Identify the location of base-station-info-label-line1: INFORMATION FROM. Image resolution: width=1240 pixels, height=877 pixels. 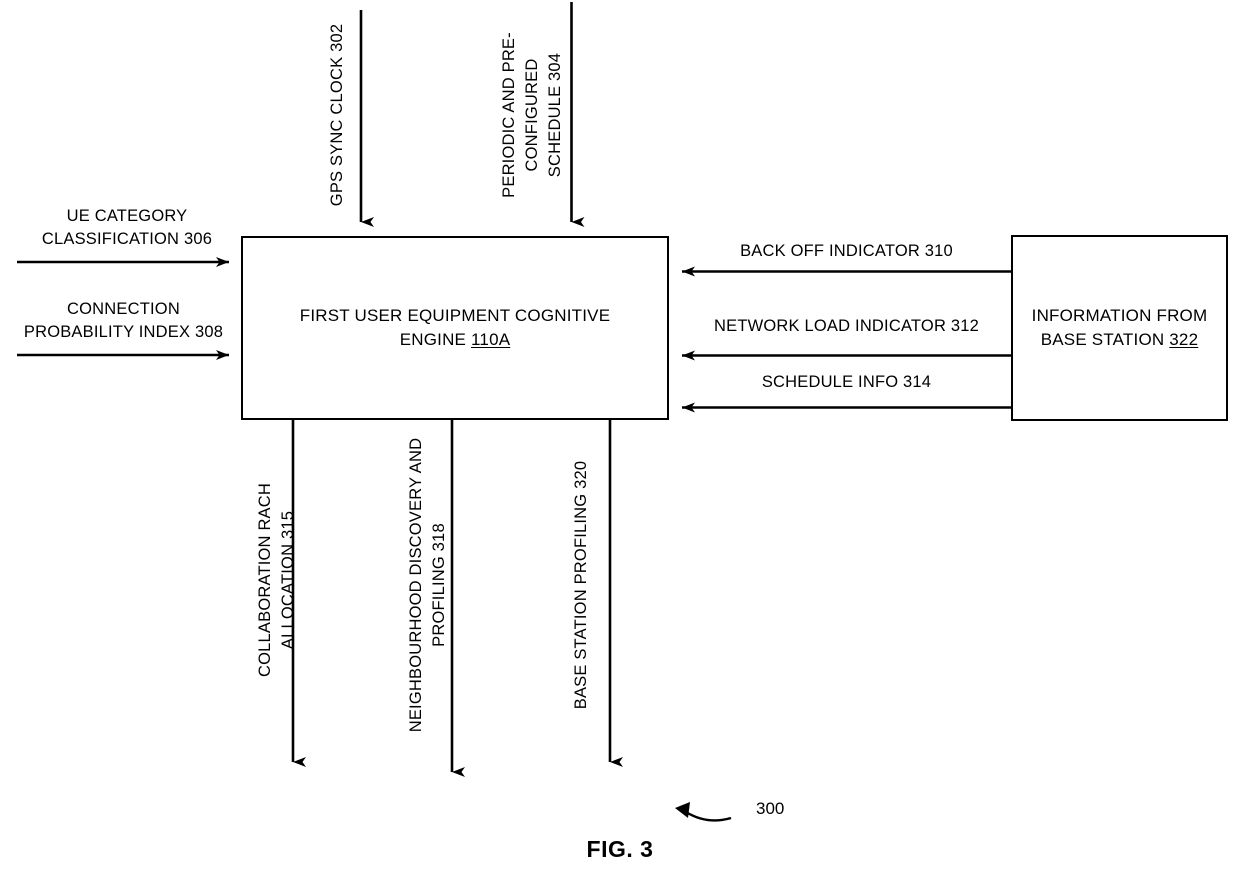
(1119, 315).